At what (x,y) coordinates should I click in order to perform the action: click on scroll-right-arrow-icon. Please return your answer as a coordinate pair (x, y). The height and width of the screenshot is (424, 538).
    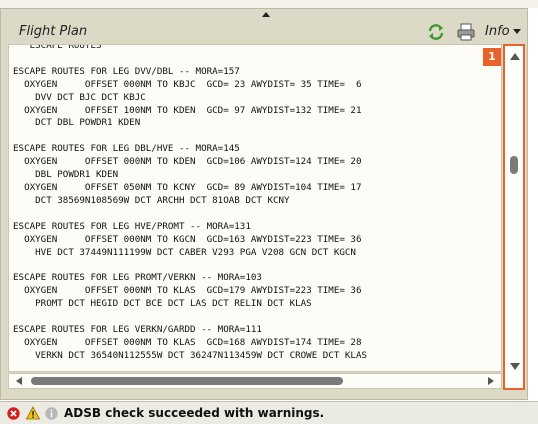
    Looking at the image, I should click on (491, 381).